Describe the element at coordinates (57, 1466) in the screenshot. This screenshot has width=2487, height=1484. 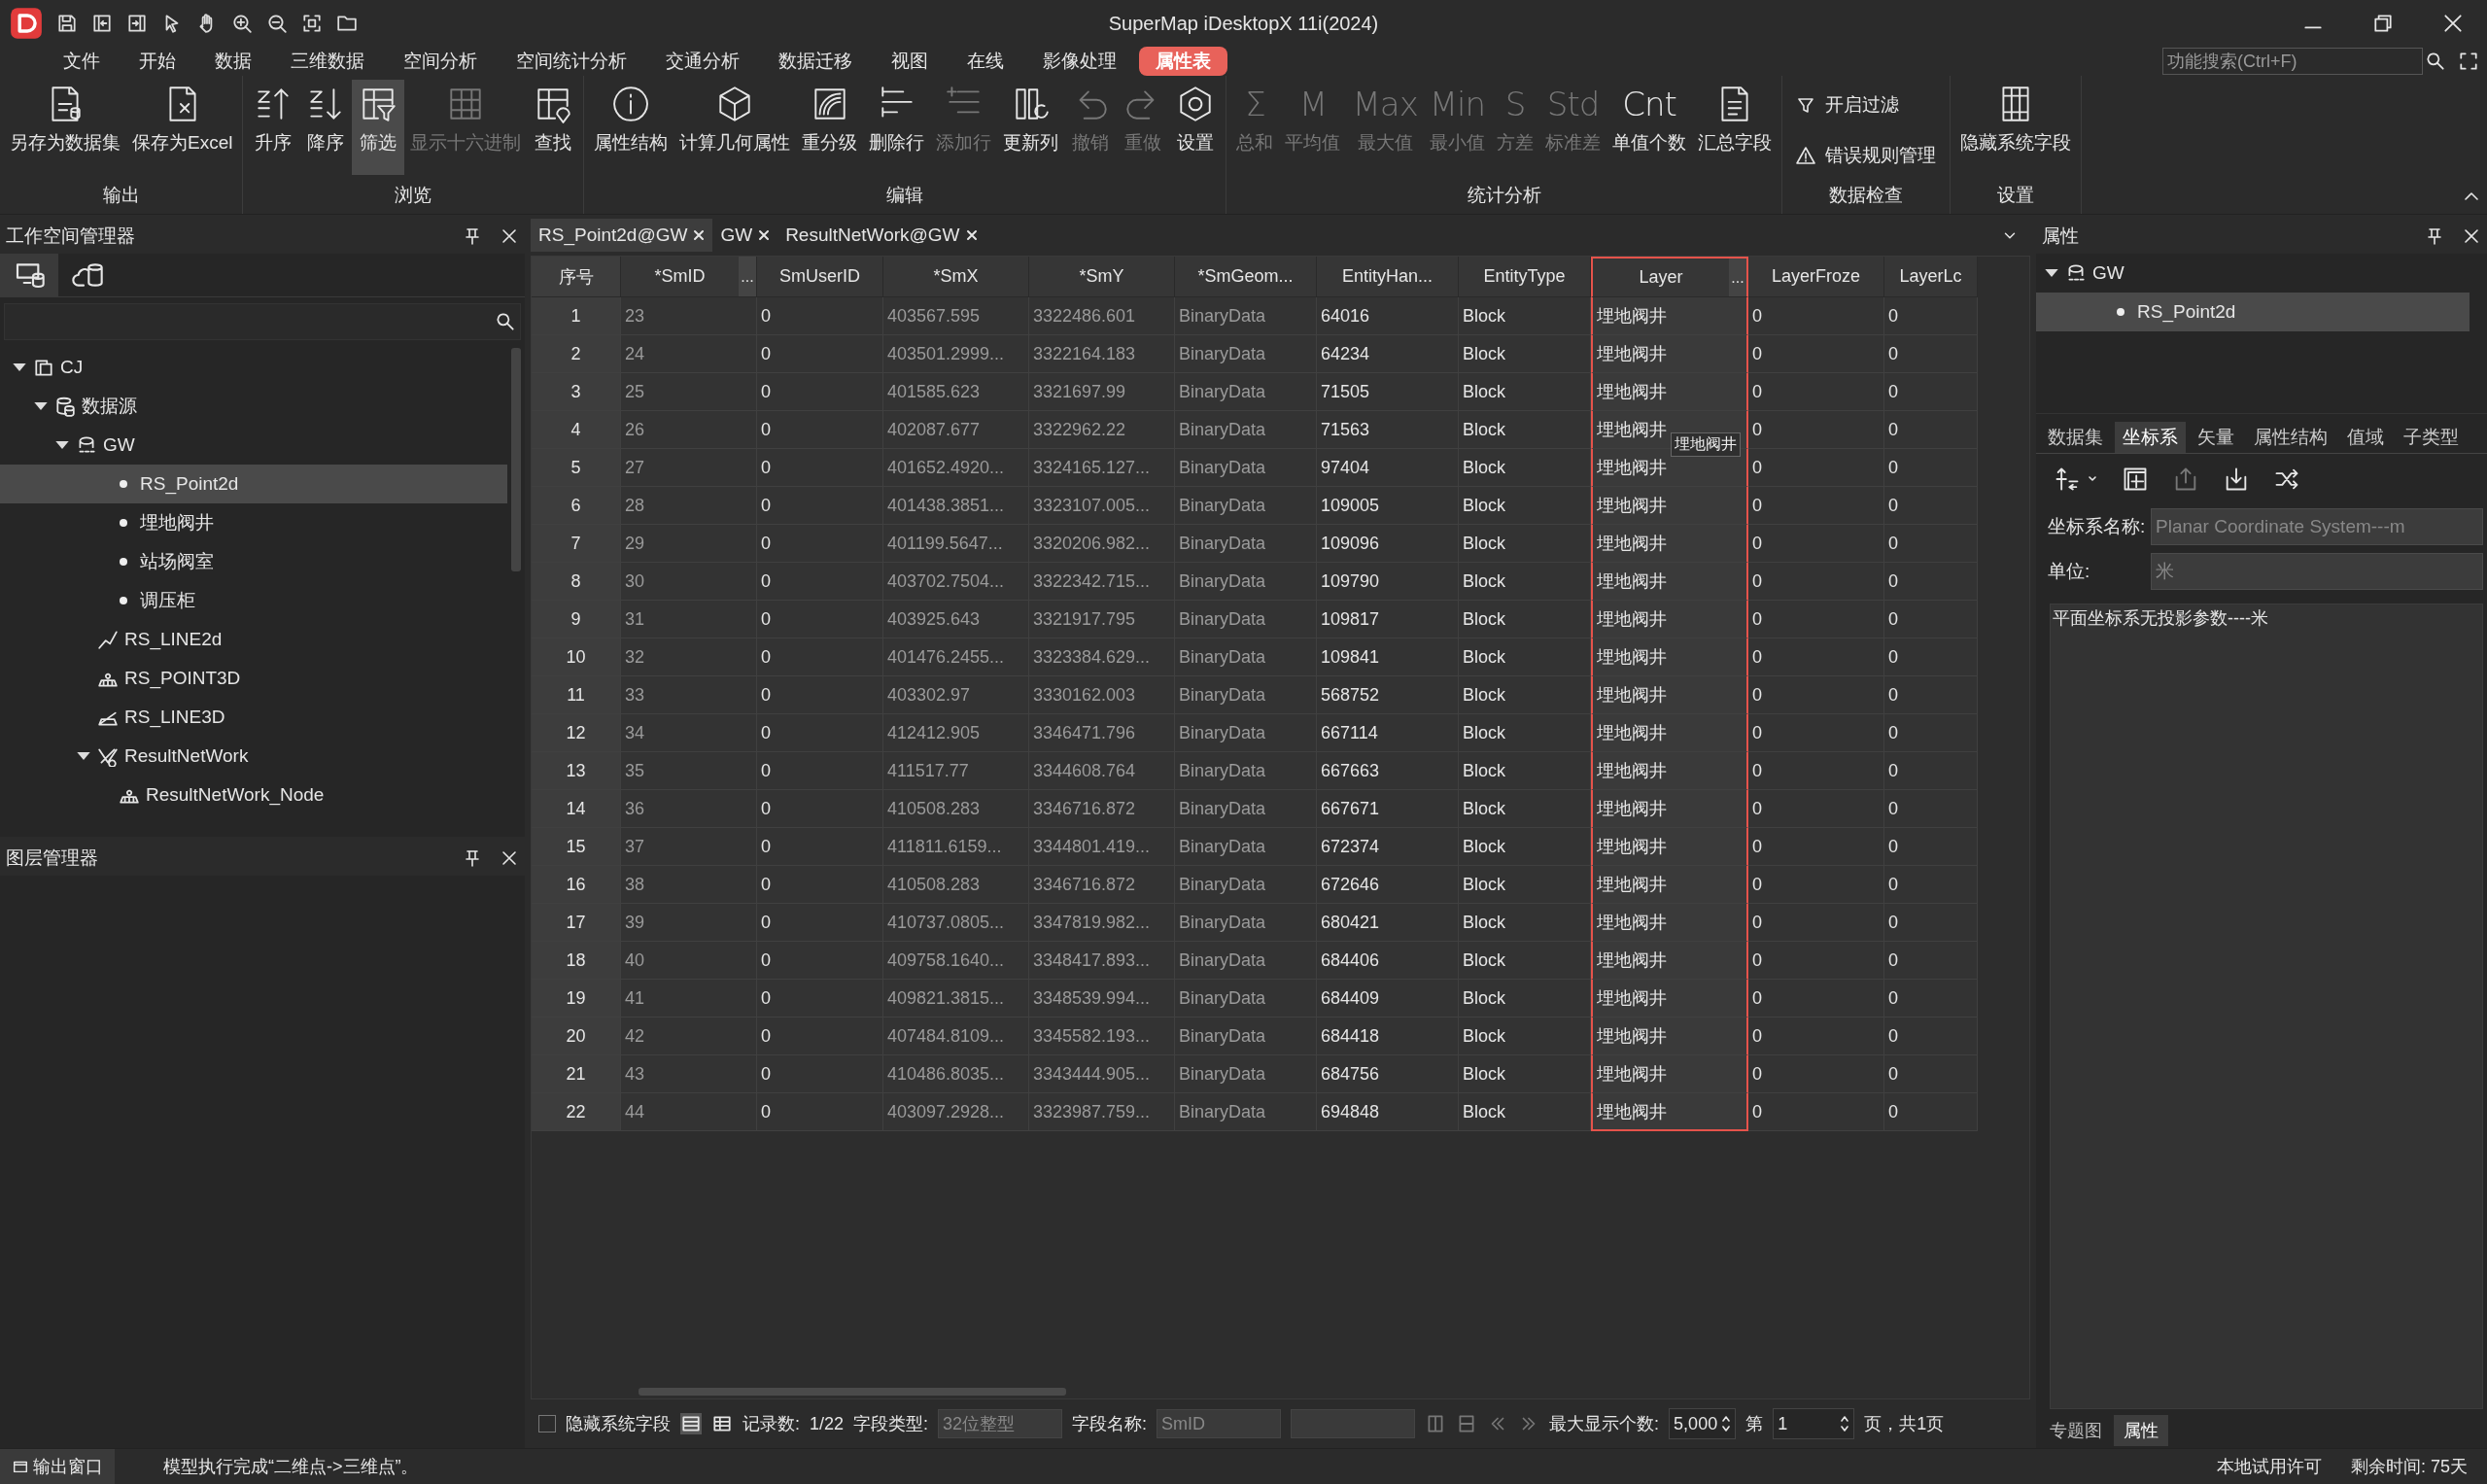
I see `output-window-button: 输出窗口` at that location.